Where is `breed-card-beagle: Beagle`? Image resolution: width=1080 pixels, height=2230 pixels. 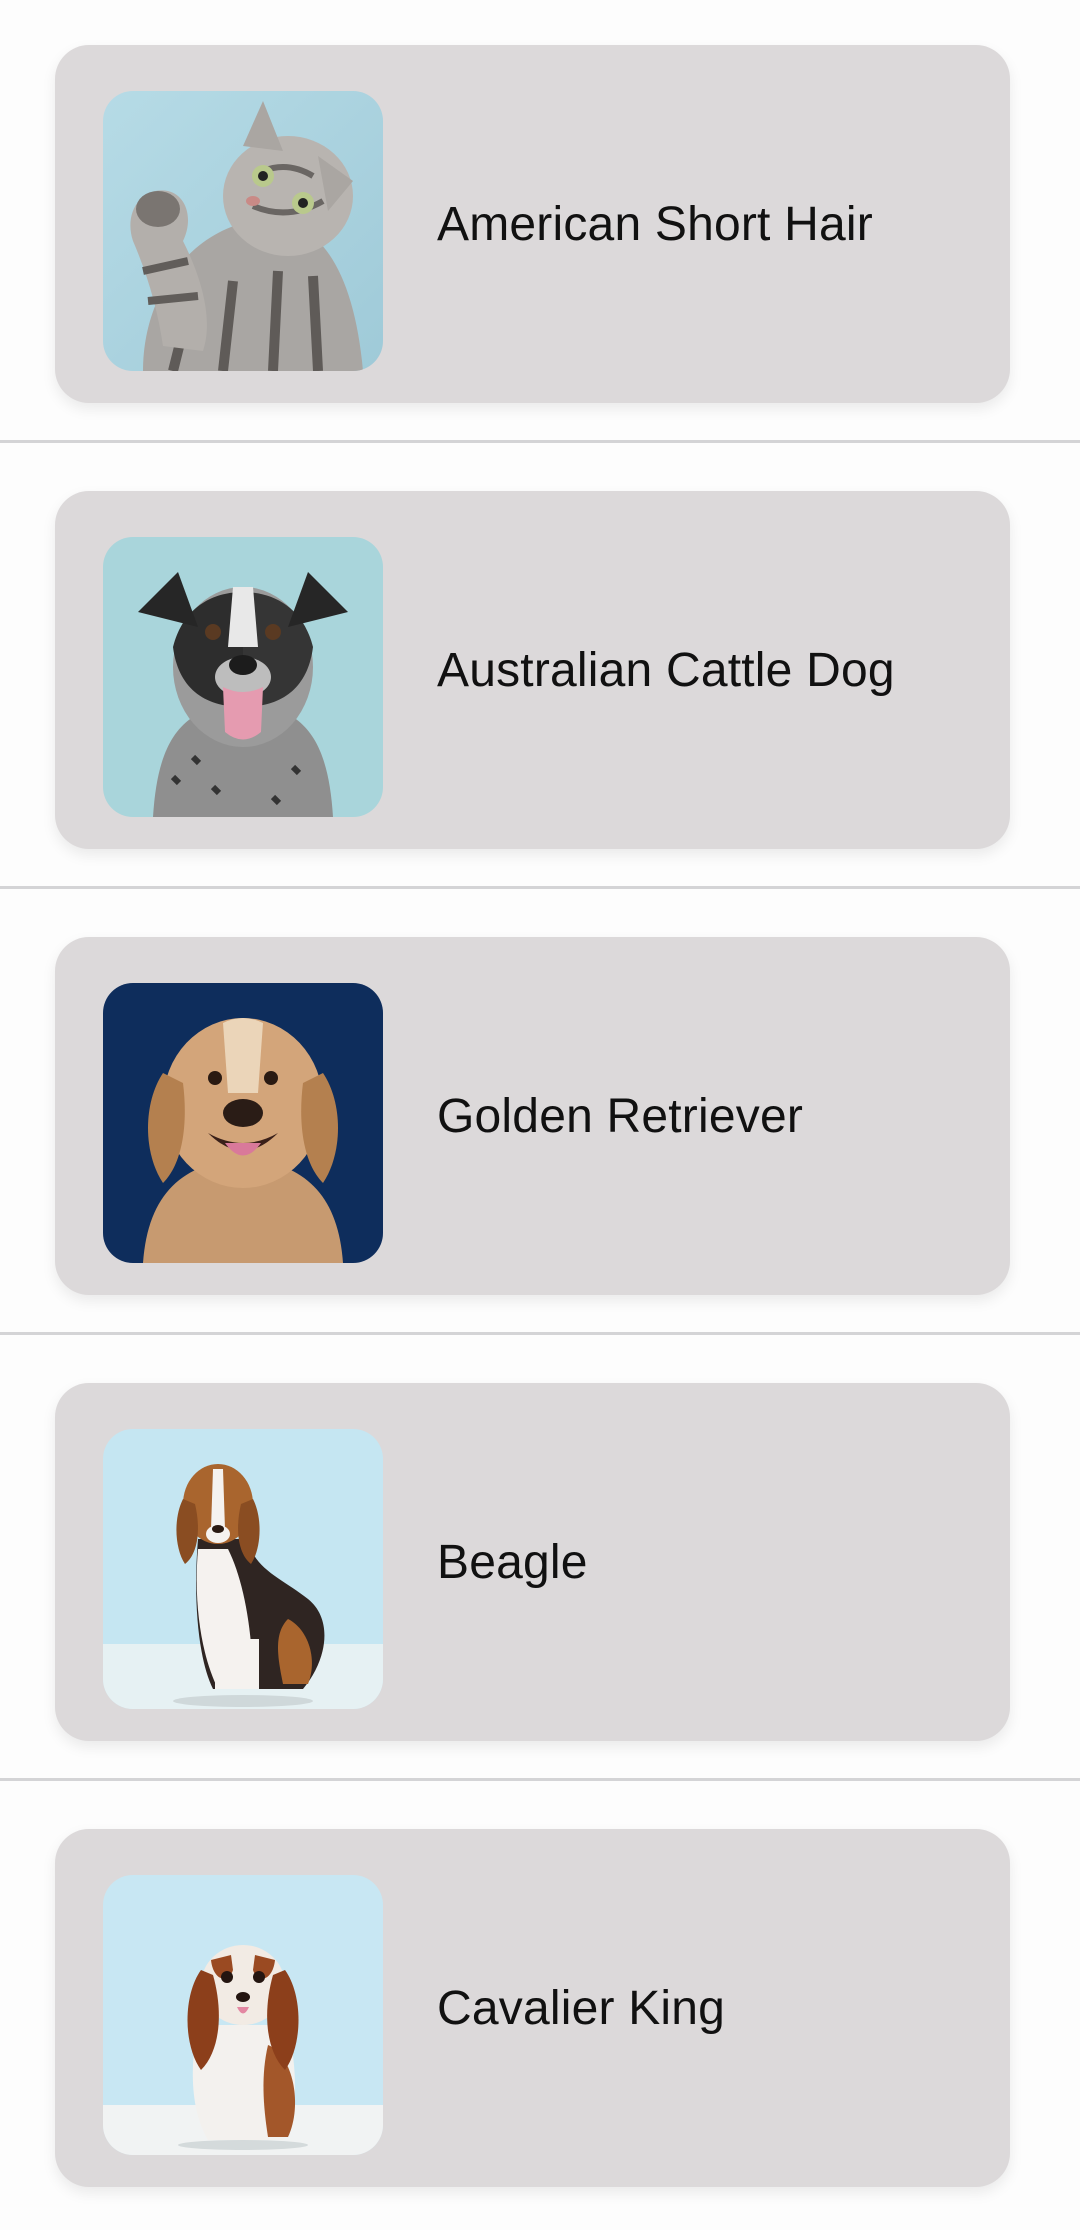
breed-card-beagle: Beagle is located at coordinates (532, 1562).